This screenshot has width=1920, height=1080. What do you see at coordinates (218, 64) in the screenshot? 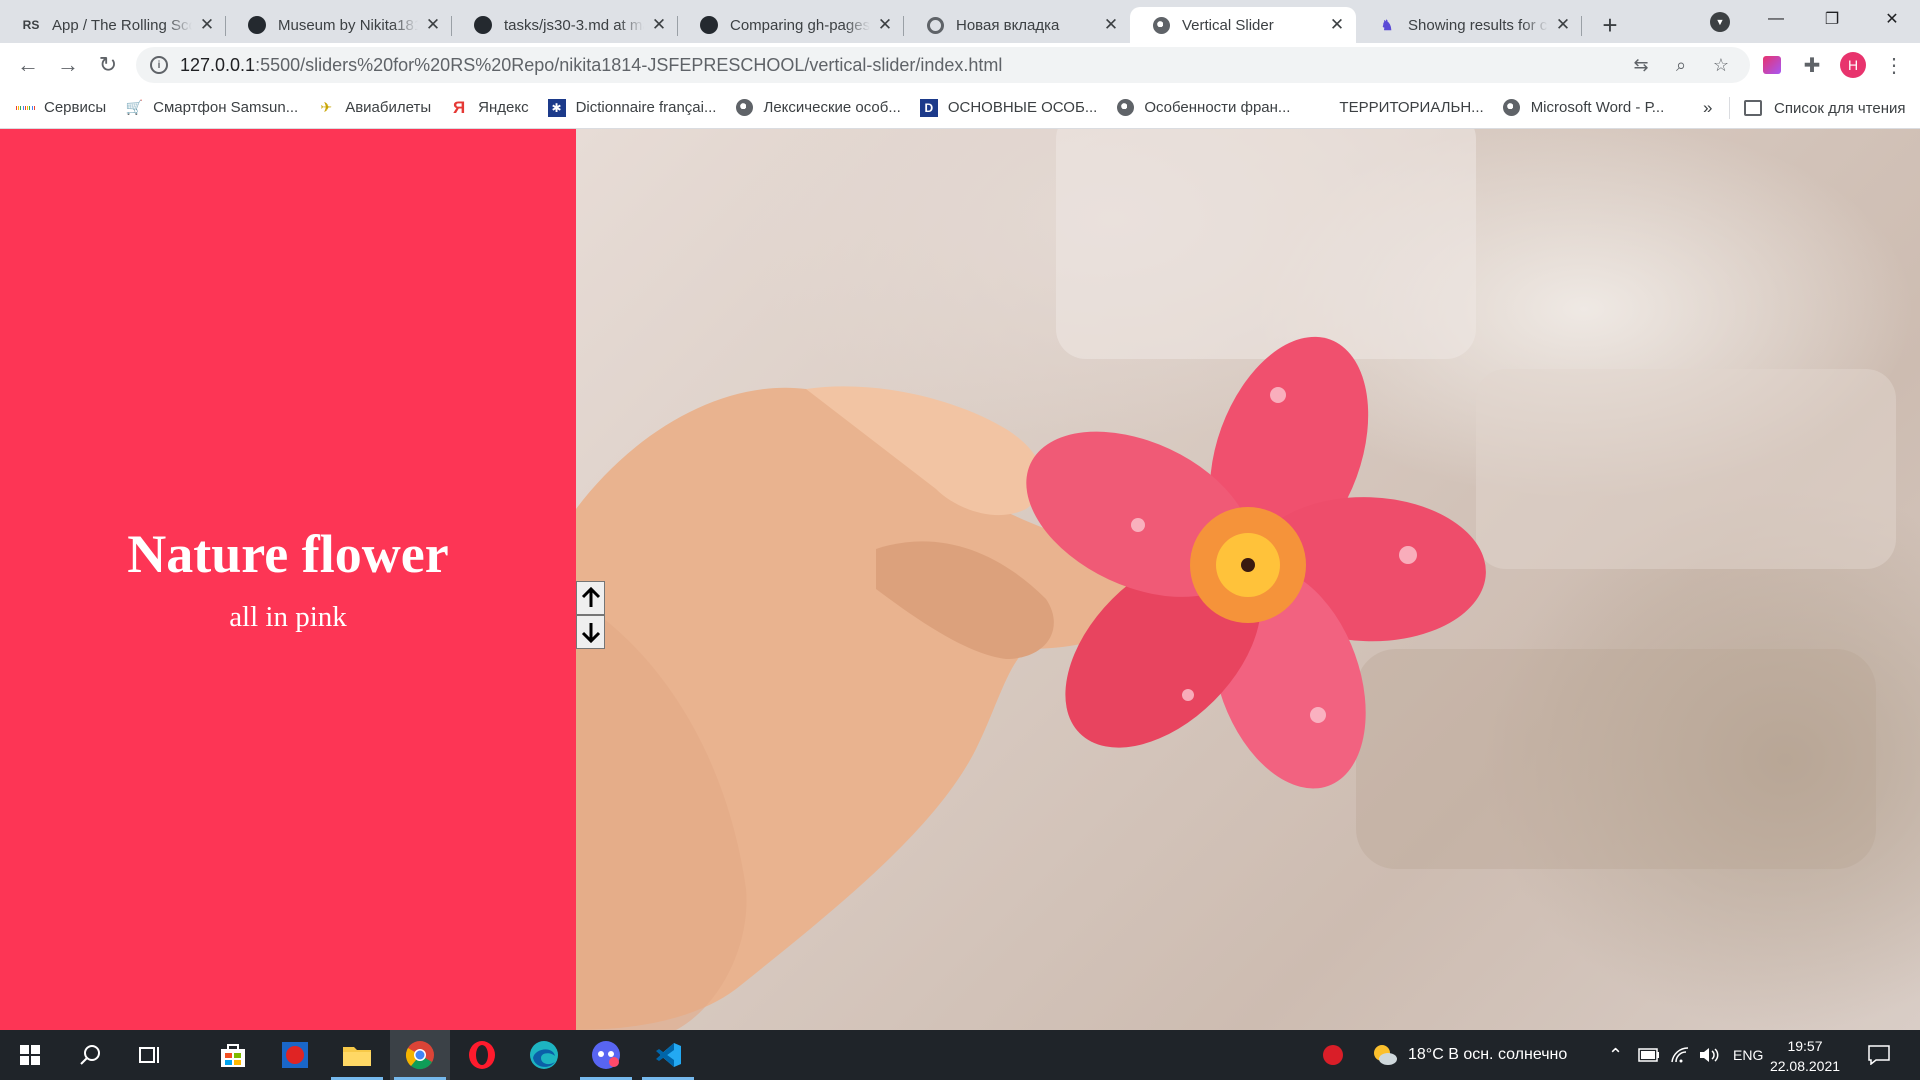
I see `url-host: 127.0.0.1` at bounding box center [218, 64].